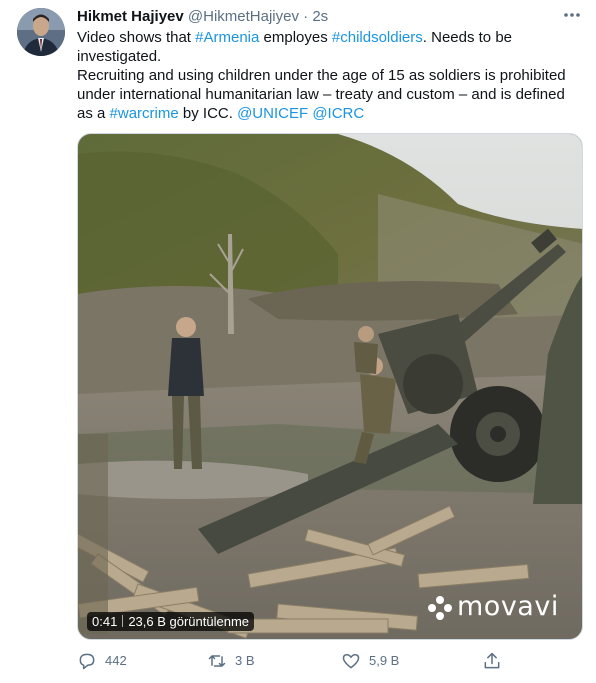  Describe the element at coordinates (102, 661) in the screenshot. I see `reply-button: 442` at that location.